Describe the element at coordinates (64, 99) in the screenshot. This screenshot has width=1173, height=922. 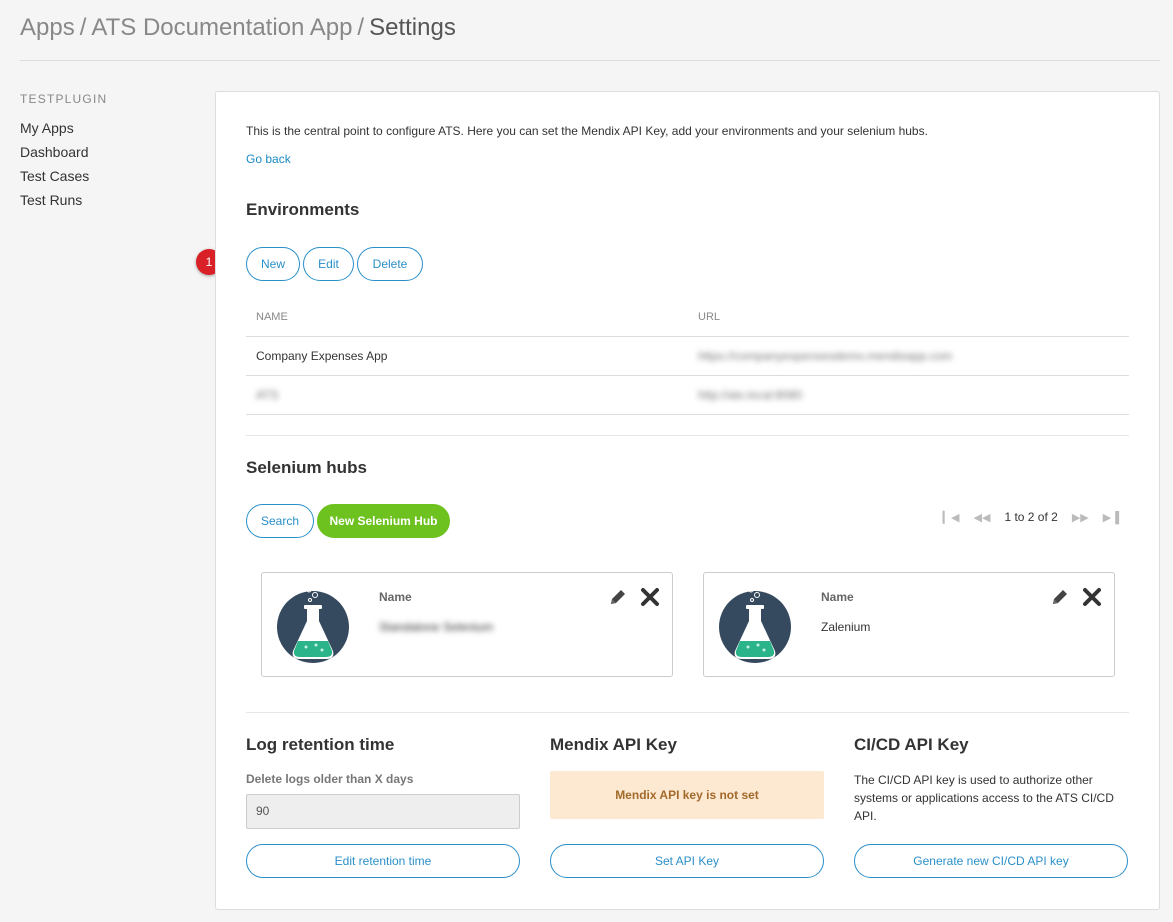
I see `sidebar-heading: TESTPLUGIN` at that location.